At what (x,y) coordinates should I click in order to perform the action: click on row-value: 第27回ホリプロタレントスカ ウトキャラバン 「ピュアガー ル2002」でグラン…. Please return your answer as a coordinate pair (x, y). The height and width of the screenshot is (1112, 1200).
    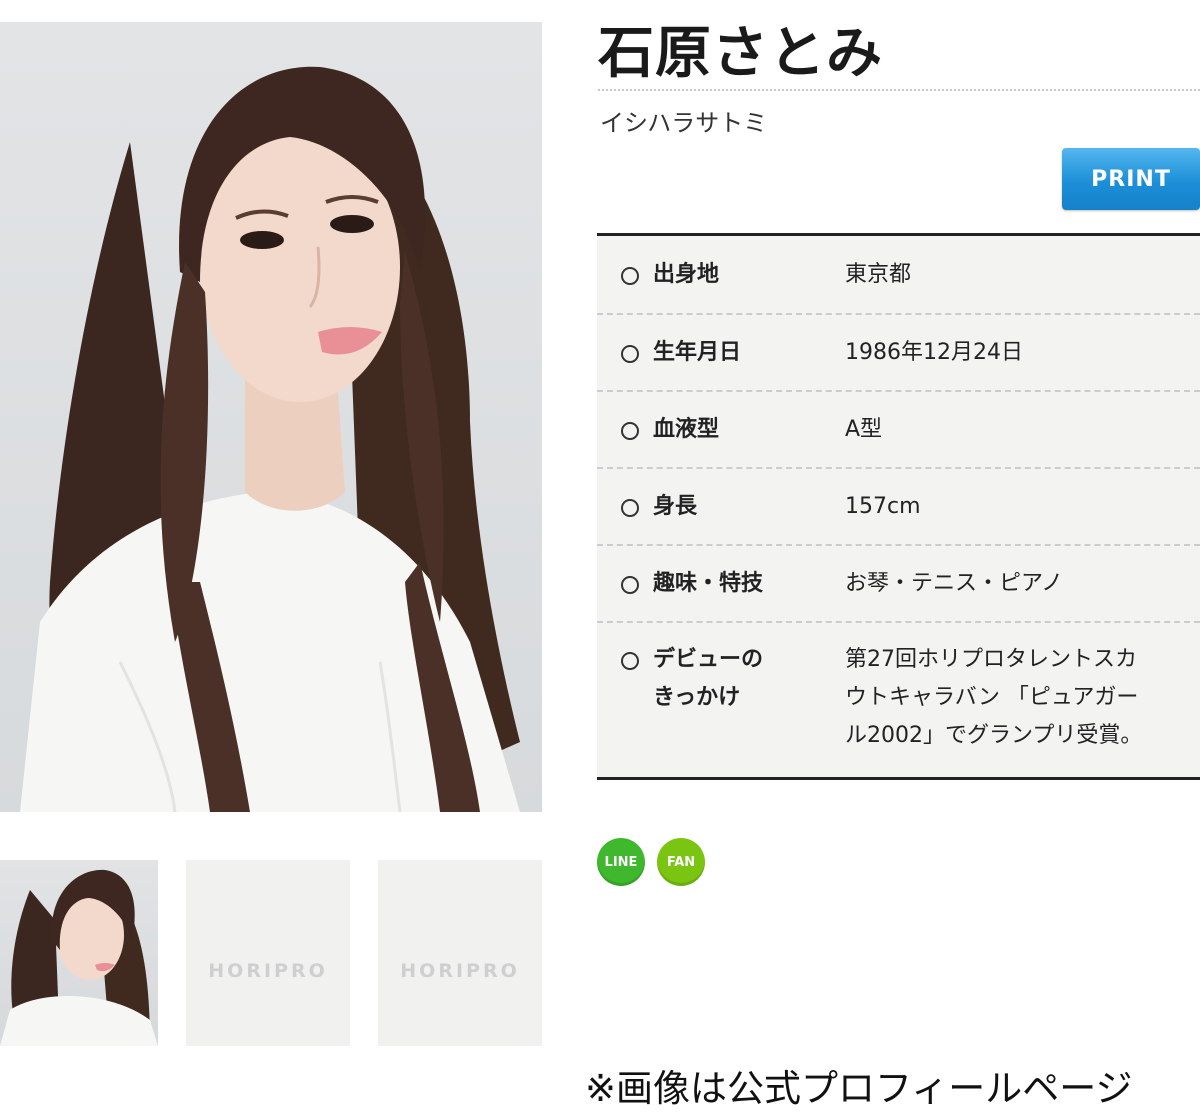
    Looking at the image, I should click on (994, 697).